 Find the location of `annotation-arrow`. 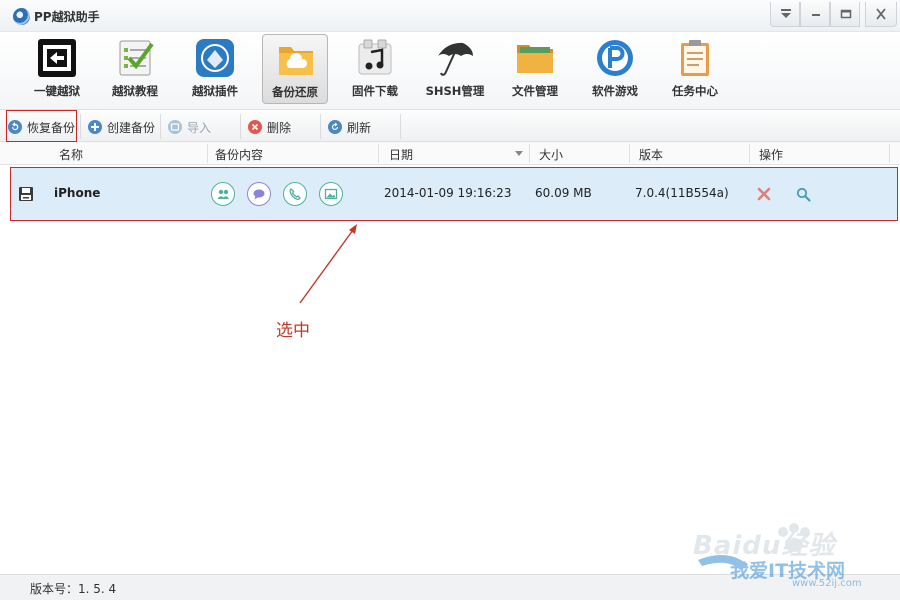

annotation-arrow is located at coordinates (328, 264).